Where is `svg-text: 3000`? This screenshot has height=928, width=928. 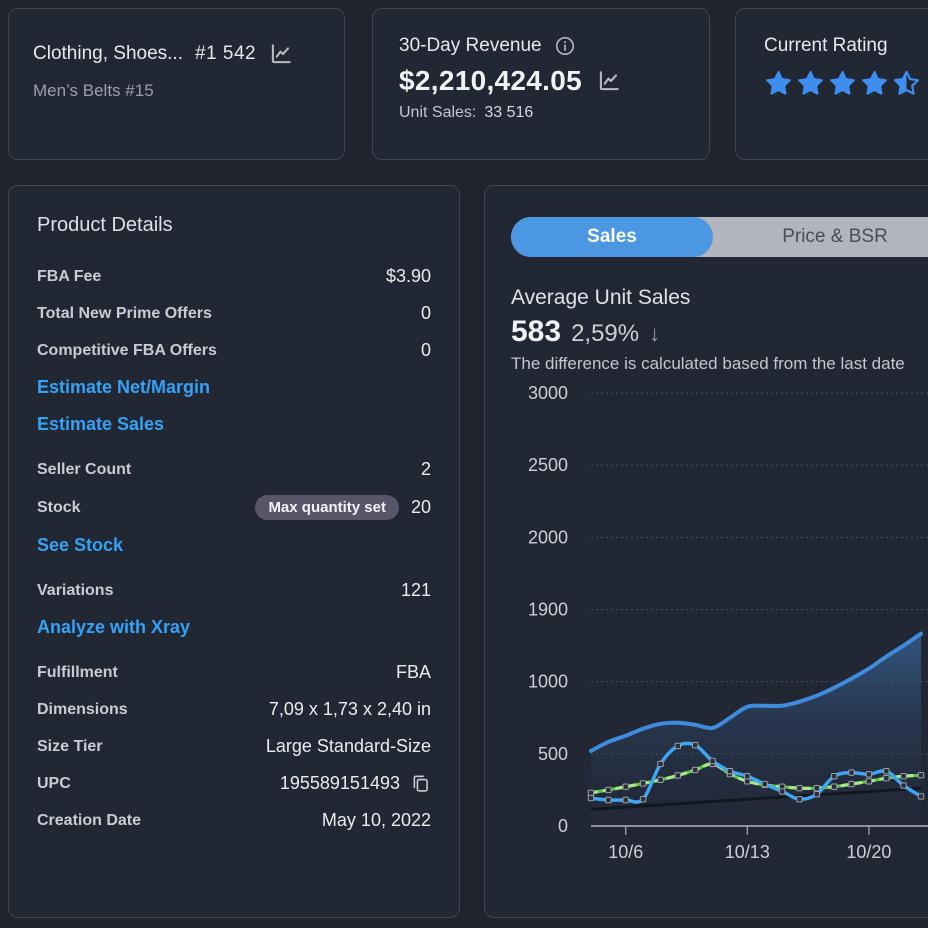
svg-text: 3000 is located at coordinates (548, 393).